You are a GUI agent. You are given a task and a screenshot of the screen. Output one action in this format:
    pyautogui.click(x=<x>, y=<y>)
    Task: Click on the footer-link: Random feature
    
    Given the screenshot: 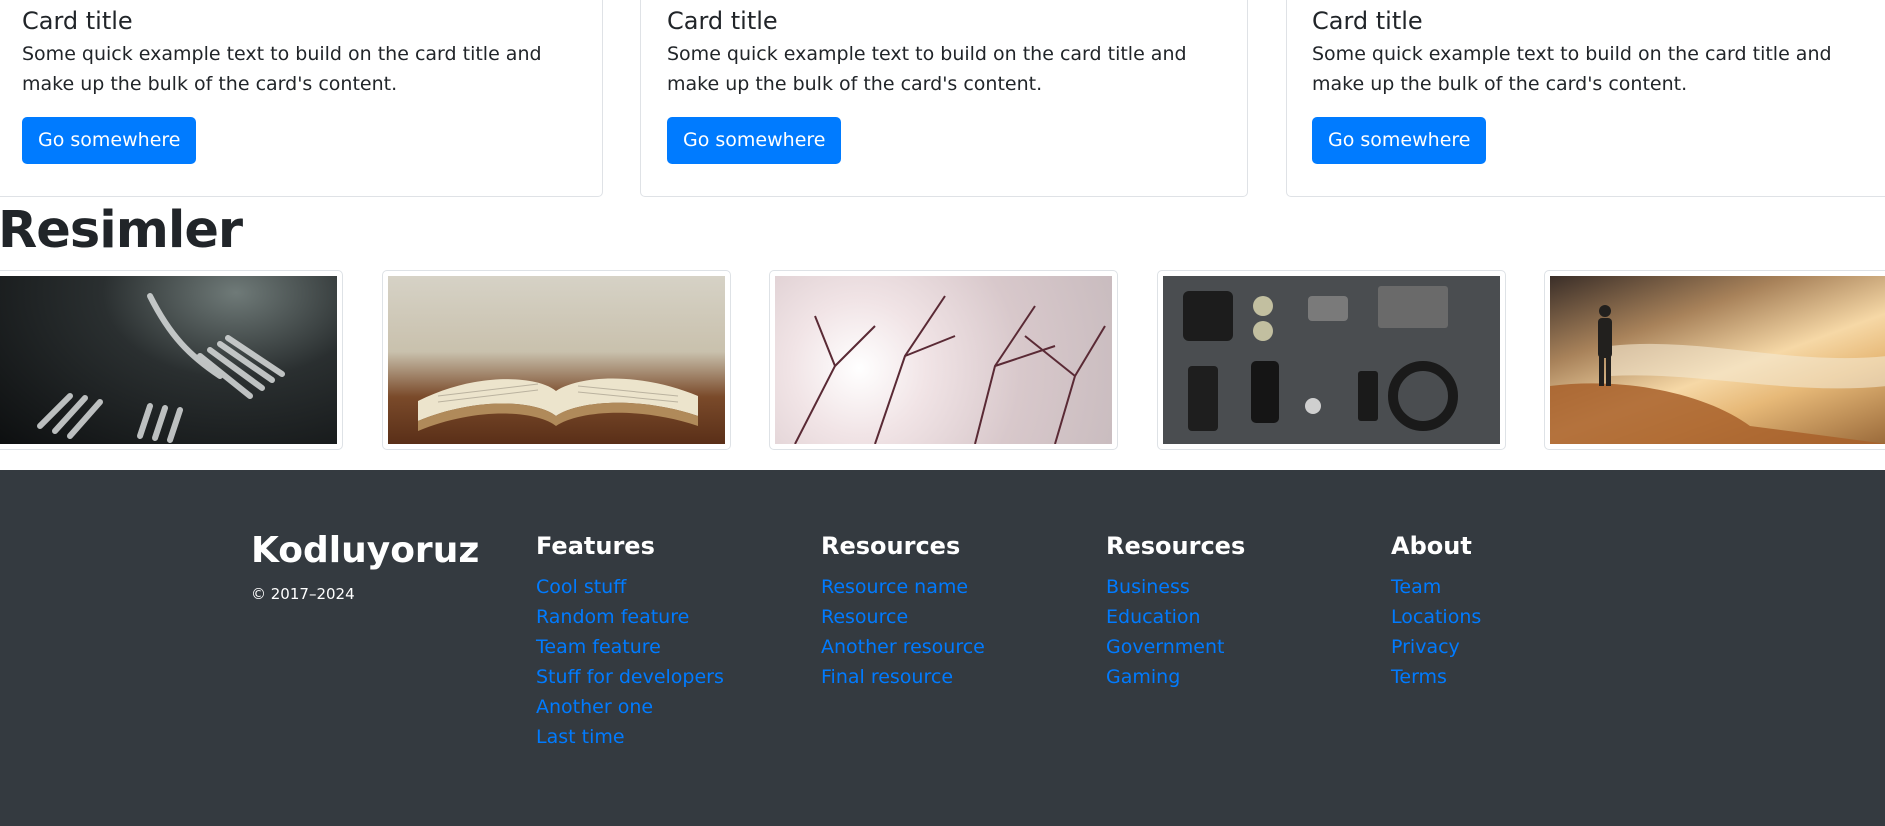 What is the action you would take?
    pyautogui.click(x=612, y=617)
    